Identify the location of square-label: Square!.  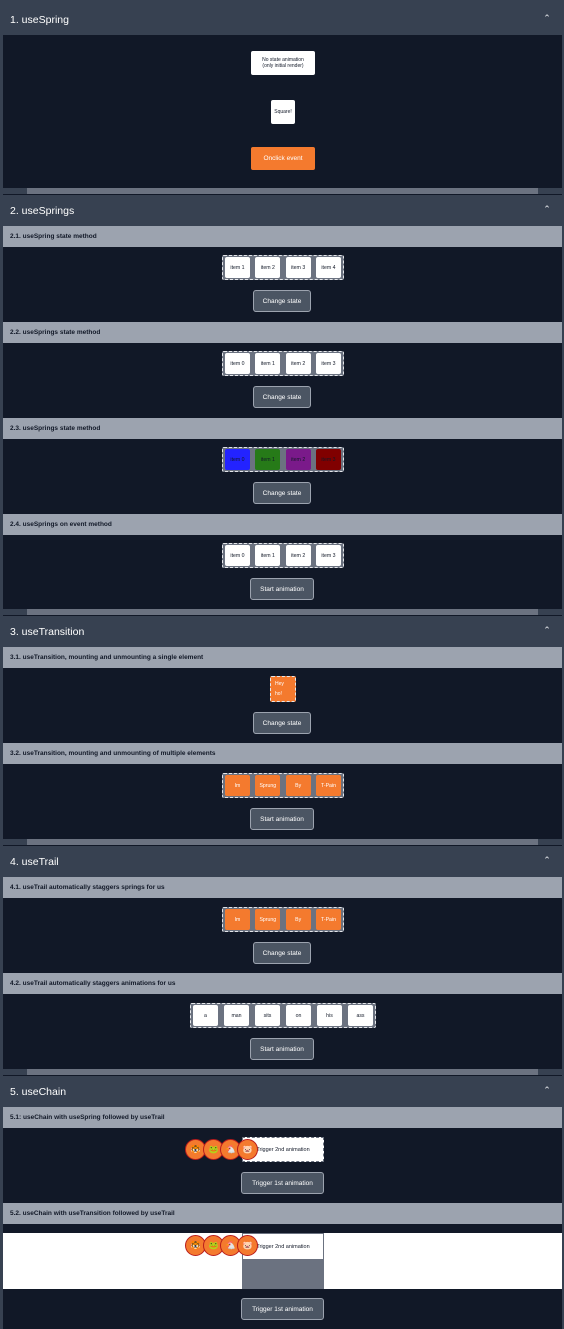
(283, 112).